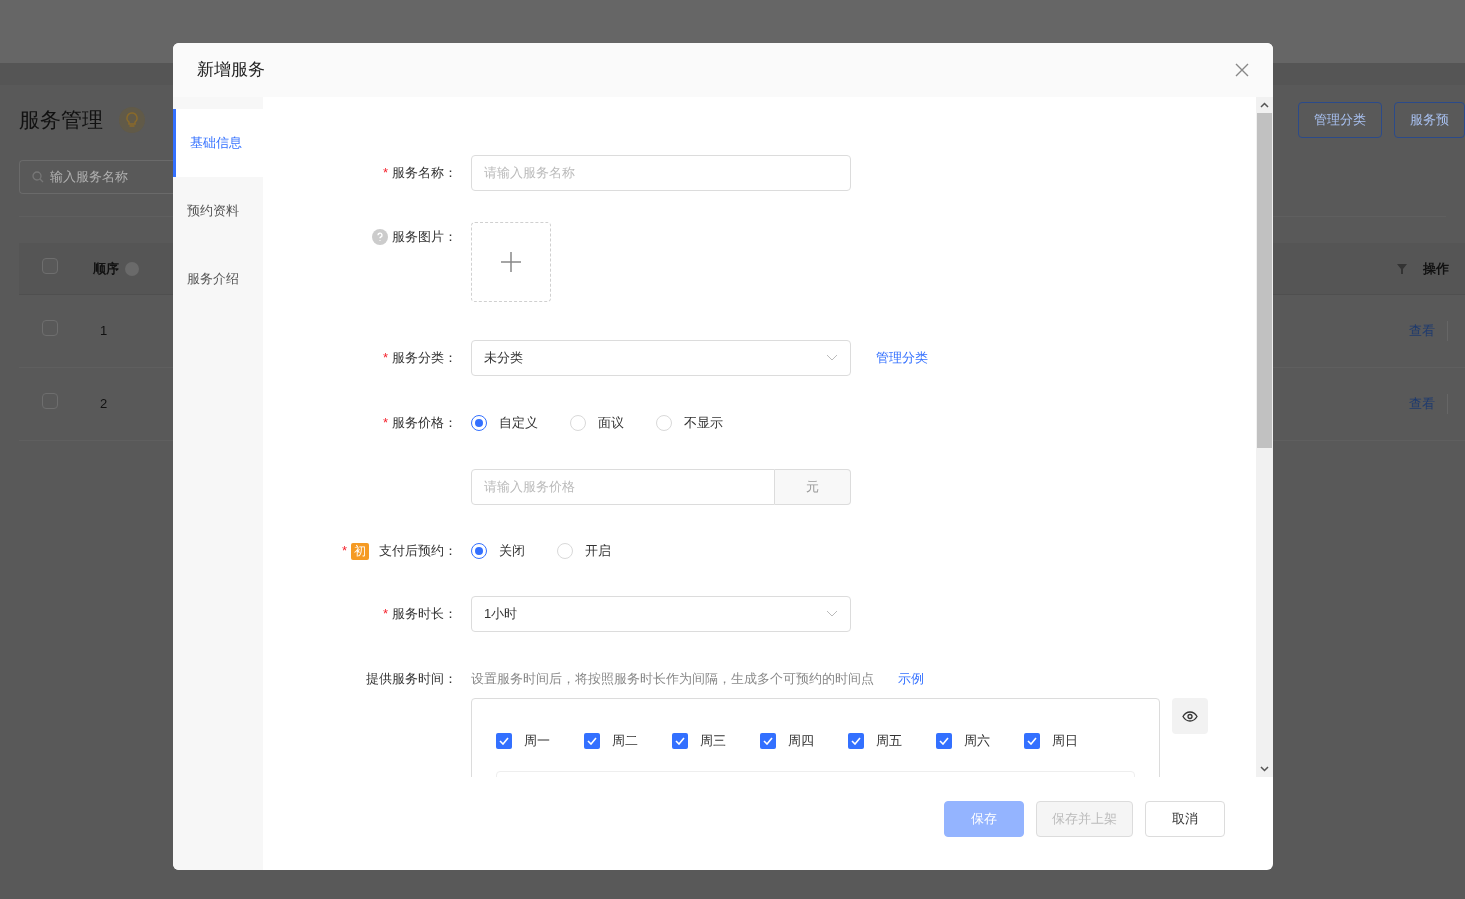 This screenshot has width=1465, height=899. Describe the element at coordinates (511, 262) in the screenshot. I see `plus-icon` at that location.